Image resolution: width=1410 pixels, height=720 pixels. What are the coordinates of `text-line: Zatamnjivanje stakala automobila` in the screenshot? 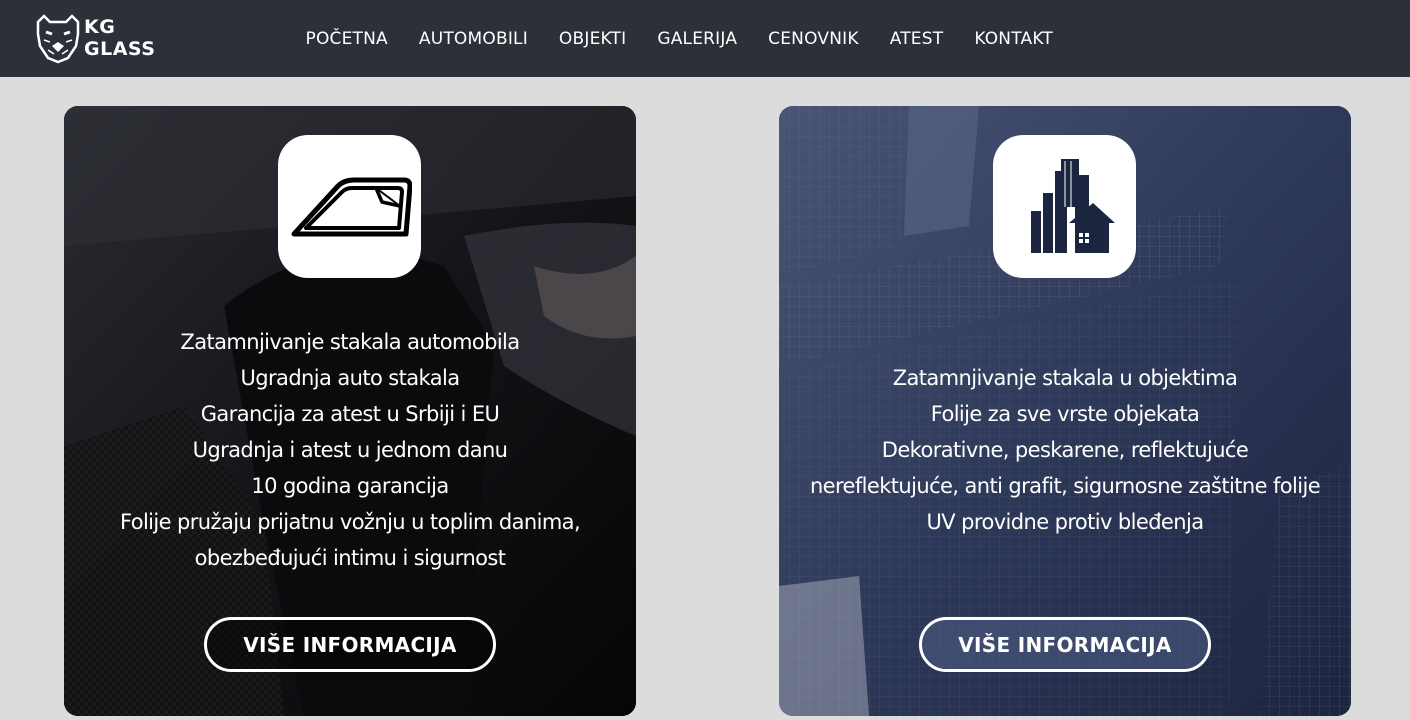 It's located at (350, 342).